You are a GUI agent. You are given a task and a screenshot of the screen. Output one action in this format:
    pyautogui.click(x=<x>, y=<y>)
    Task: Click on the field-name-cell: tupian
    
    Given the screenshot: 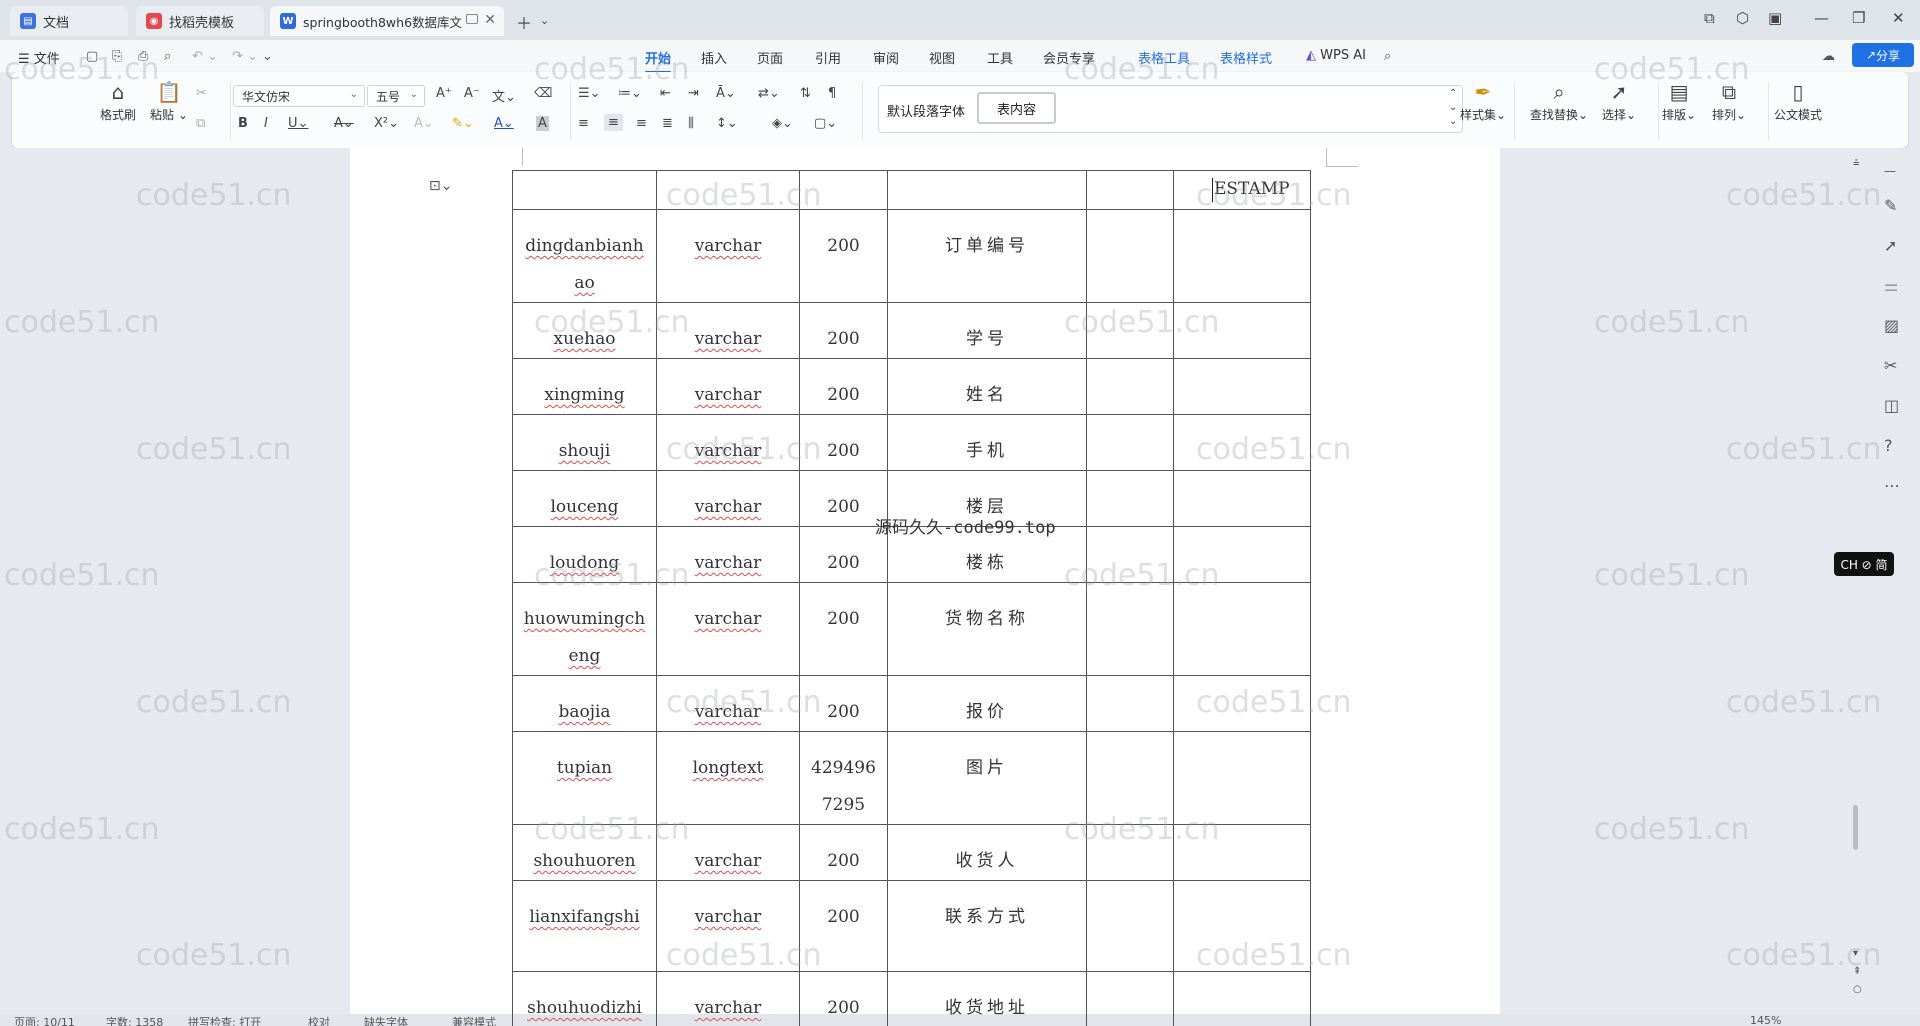 What is the action you would take?
    pyautogui.click(x=584, y=778)
    